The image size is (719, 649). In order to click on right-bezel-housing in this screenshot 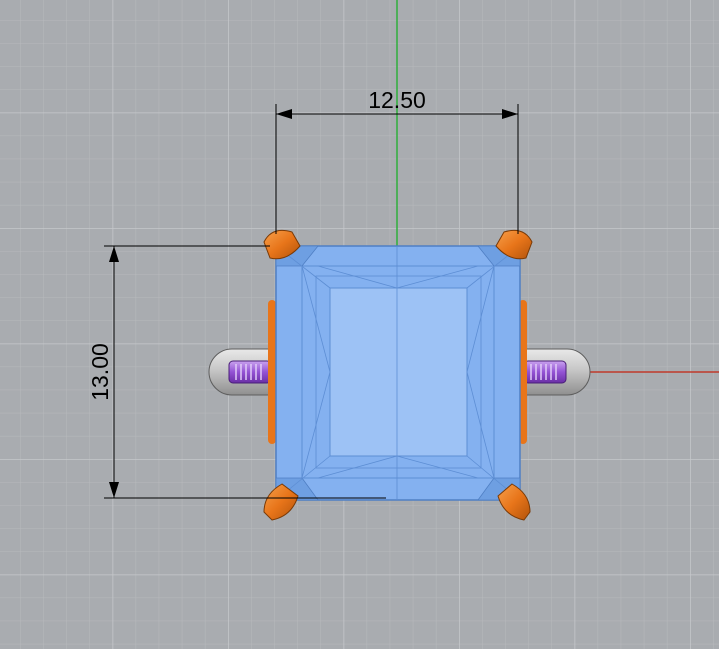, I will do `click(556, 372)`.